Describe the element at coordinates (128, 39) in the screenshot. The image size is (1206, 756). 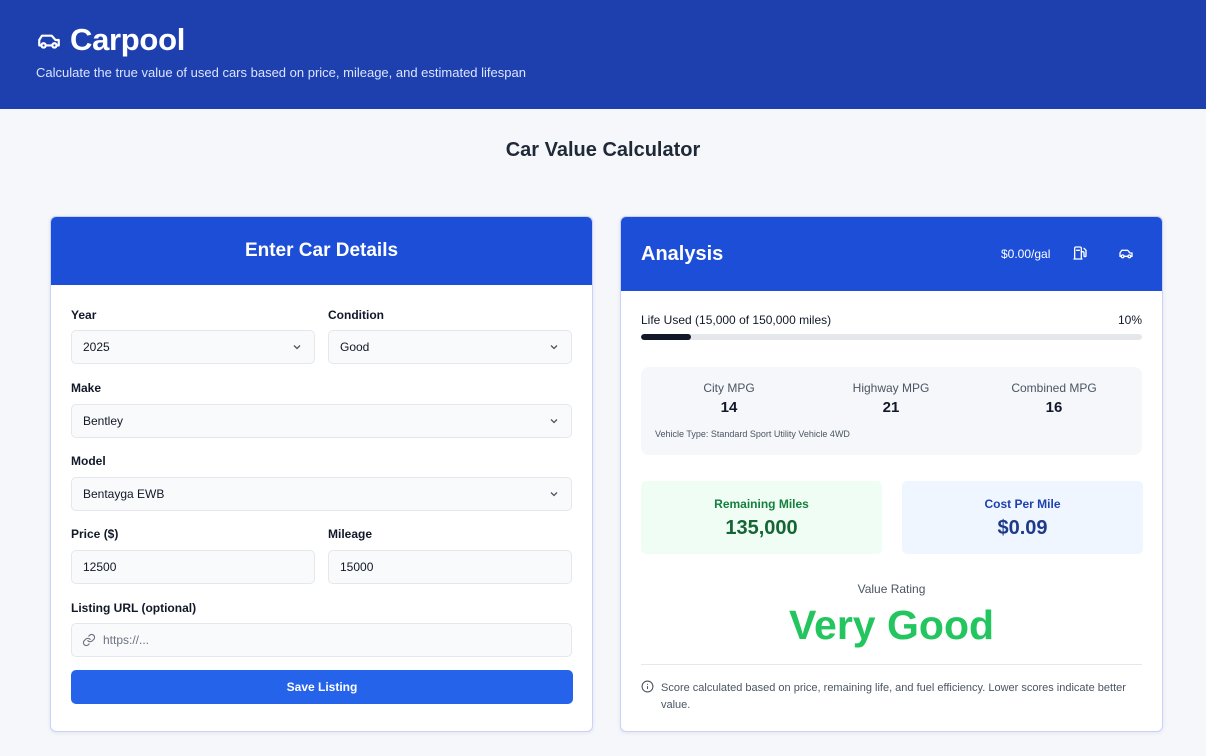
I see `app-title: Carpool` at that location.